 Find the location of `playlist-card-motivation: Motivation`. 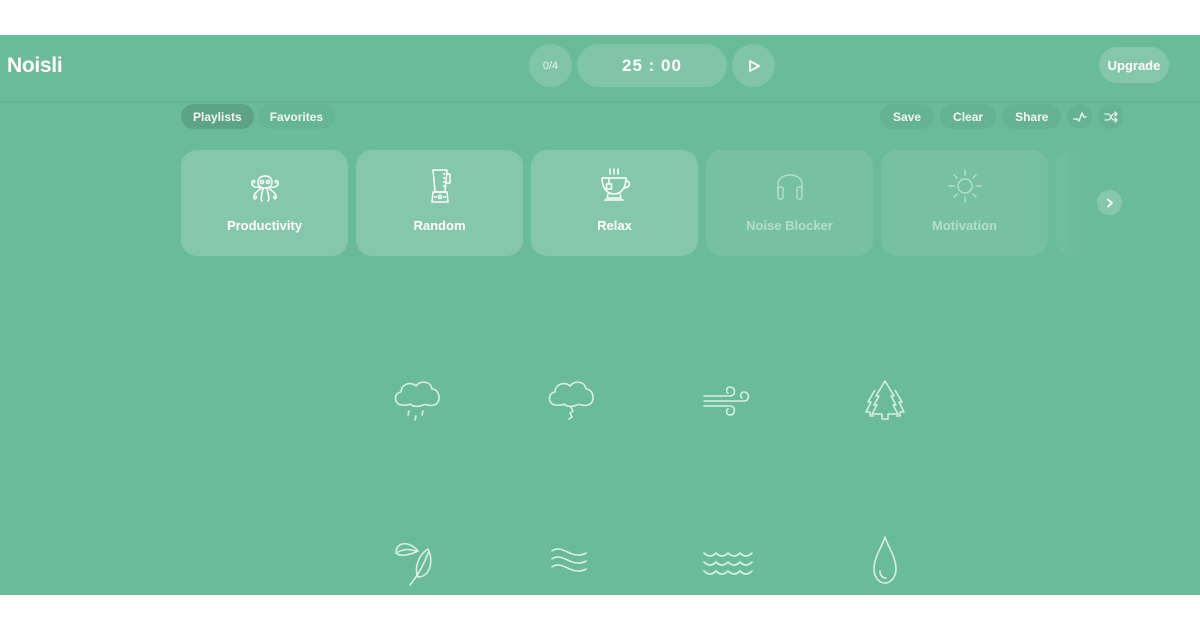

playlist-card-motivation: Motivation is located at coordinates (964, 203).